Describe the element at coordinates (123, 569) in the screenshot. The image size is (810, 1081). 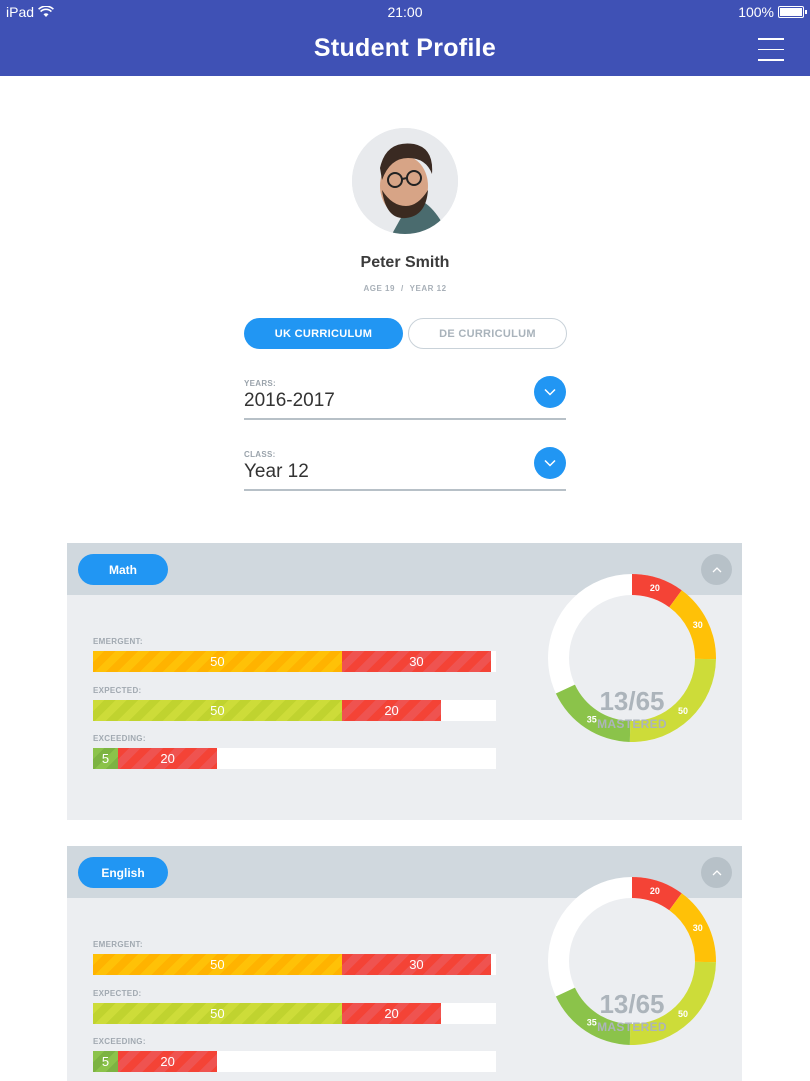
I see `subject-pill: Math` at that location.